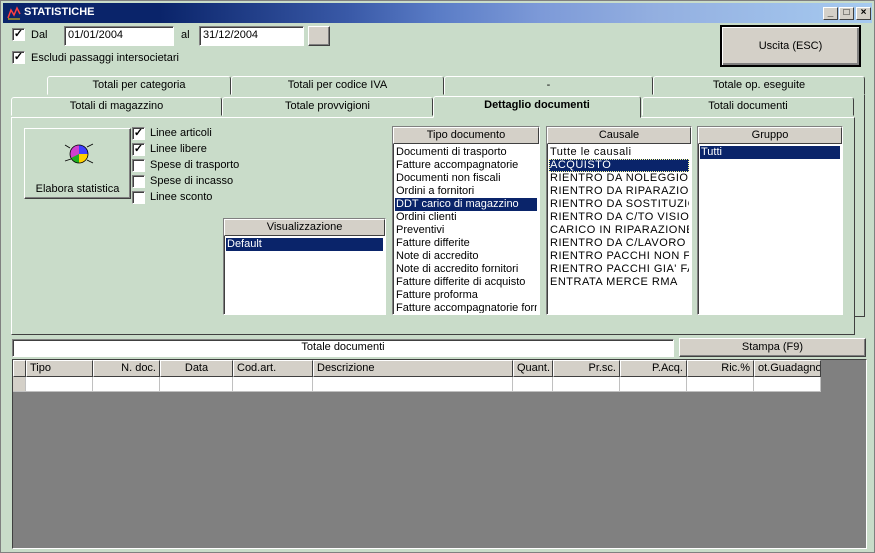 The image size is (875, 553). Describe the element at coordinates (196, 368) in the screenshot. I see `column-header-data: Data` at that location.